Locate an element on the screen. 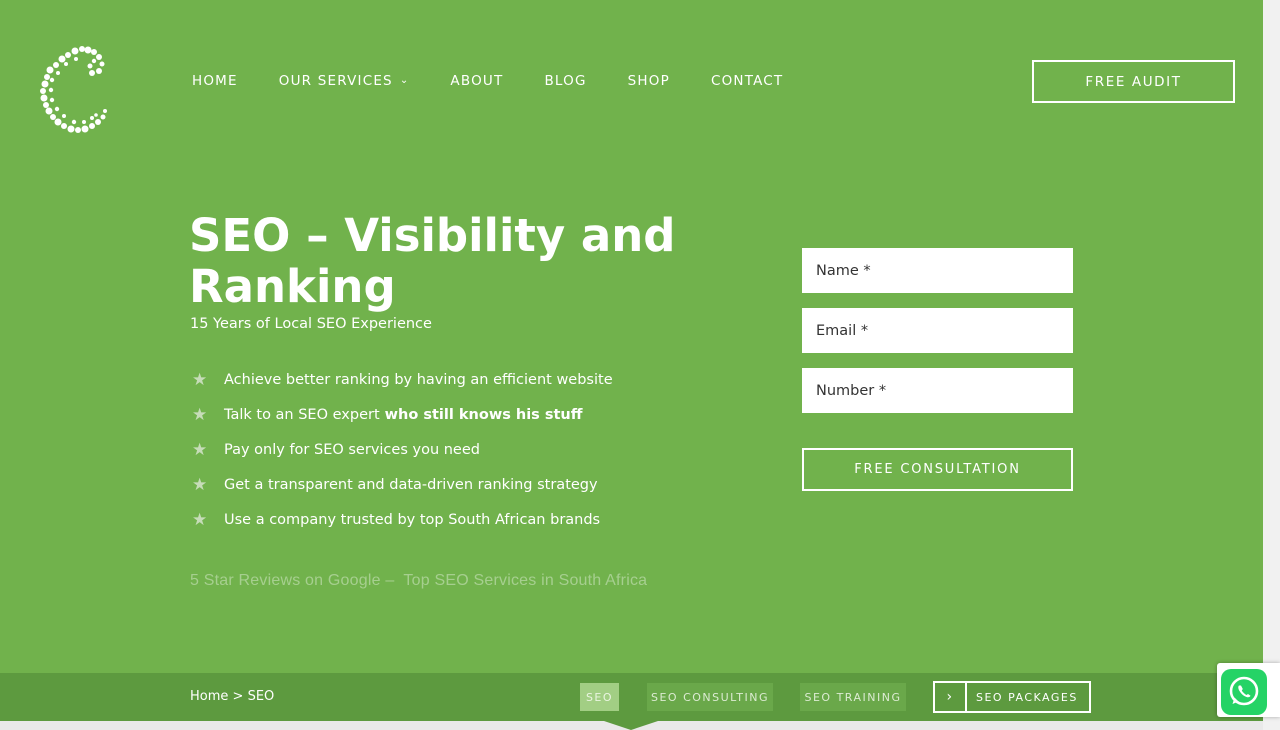 Image resolution: width=1280 pixels, height=730 pixels. tab-seo-packages: › SEO PACKAGES is located at coordinates (1012, 697).